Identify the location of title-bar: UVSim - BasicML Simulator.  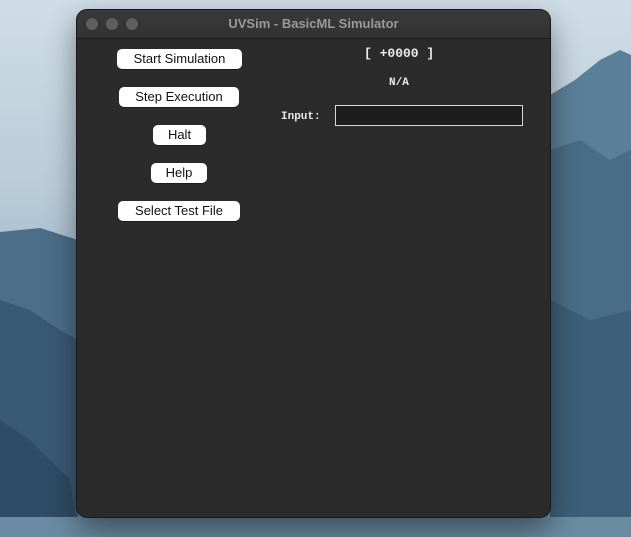
(313, 24).